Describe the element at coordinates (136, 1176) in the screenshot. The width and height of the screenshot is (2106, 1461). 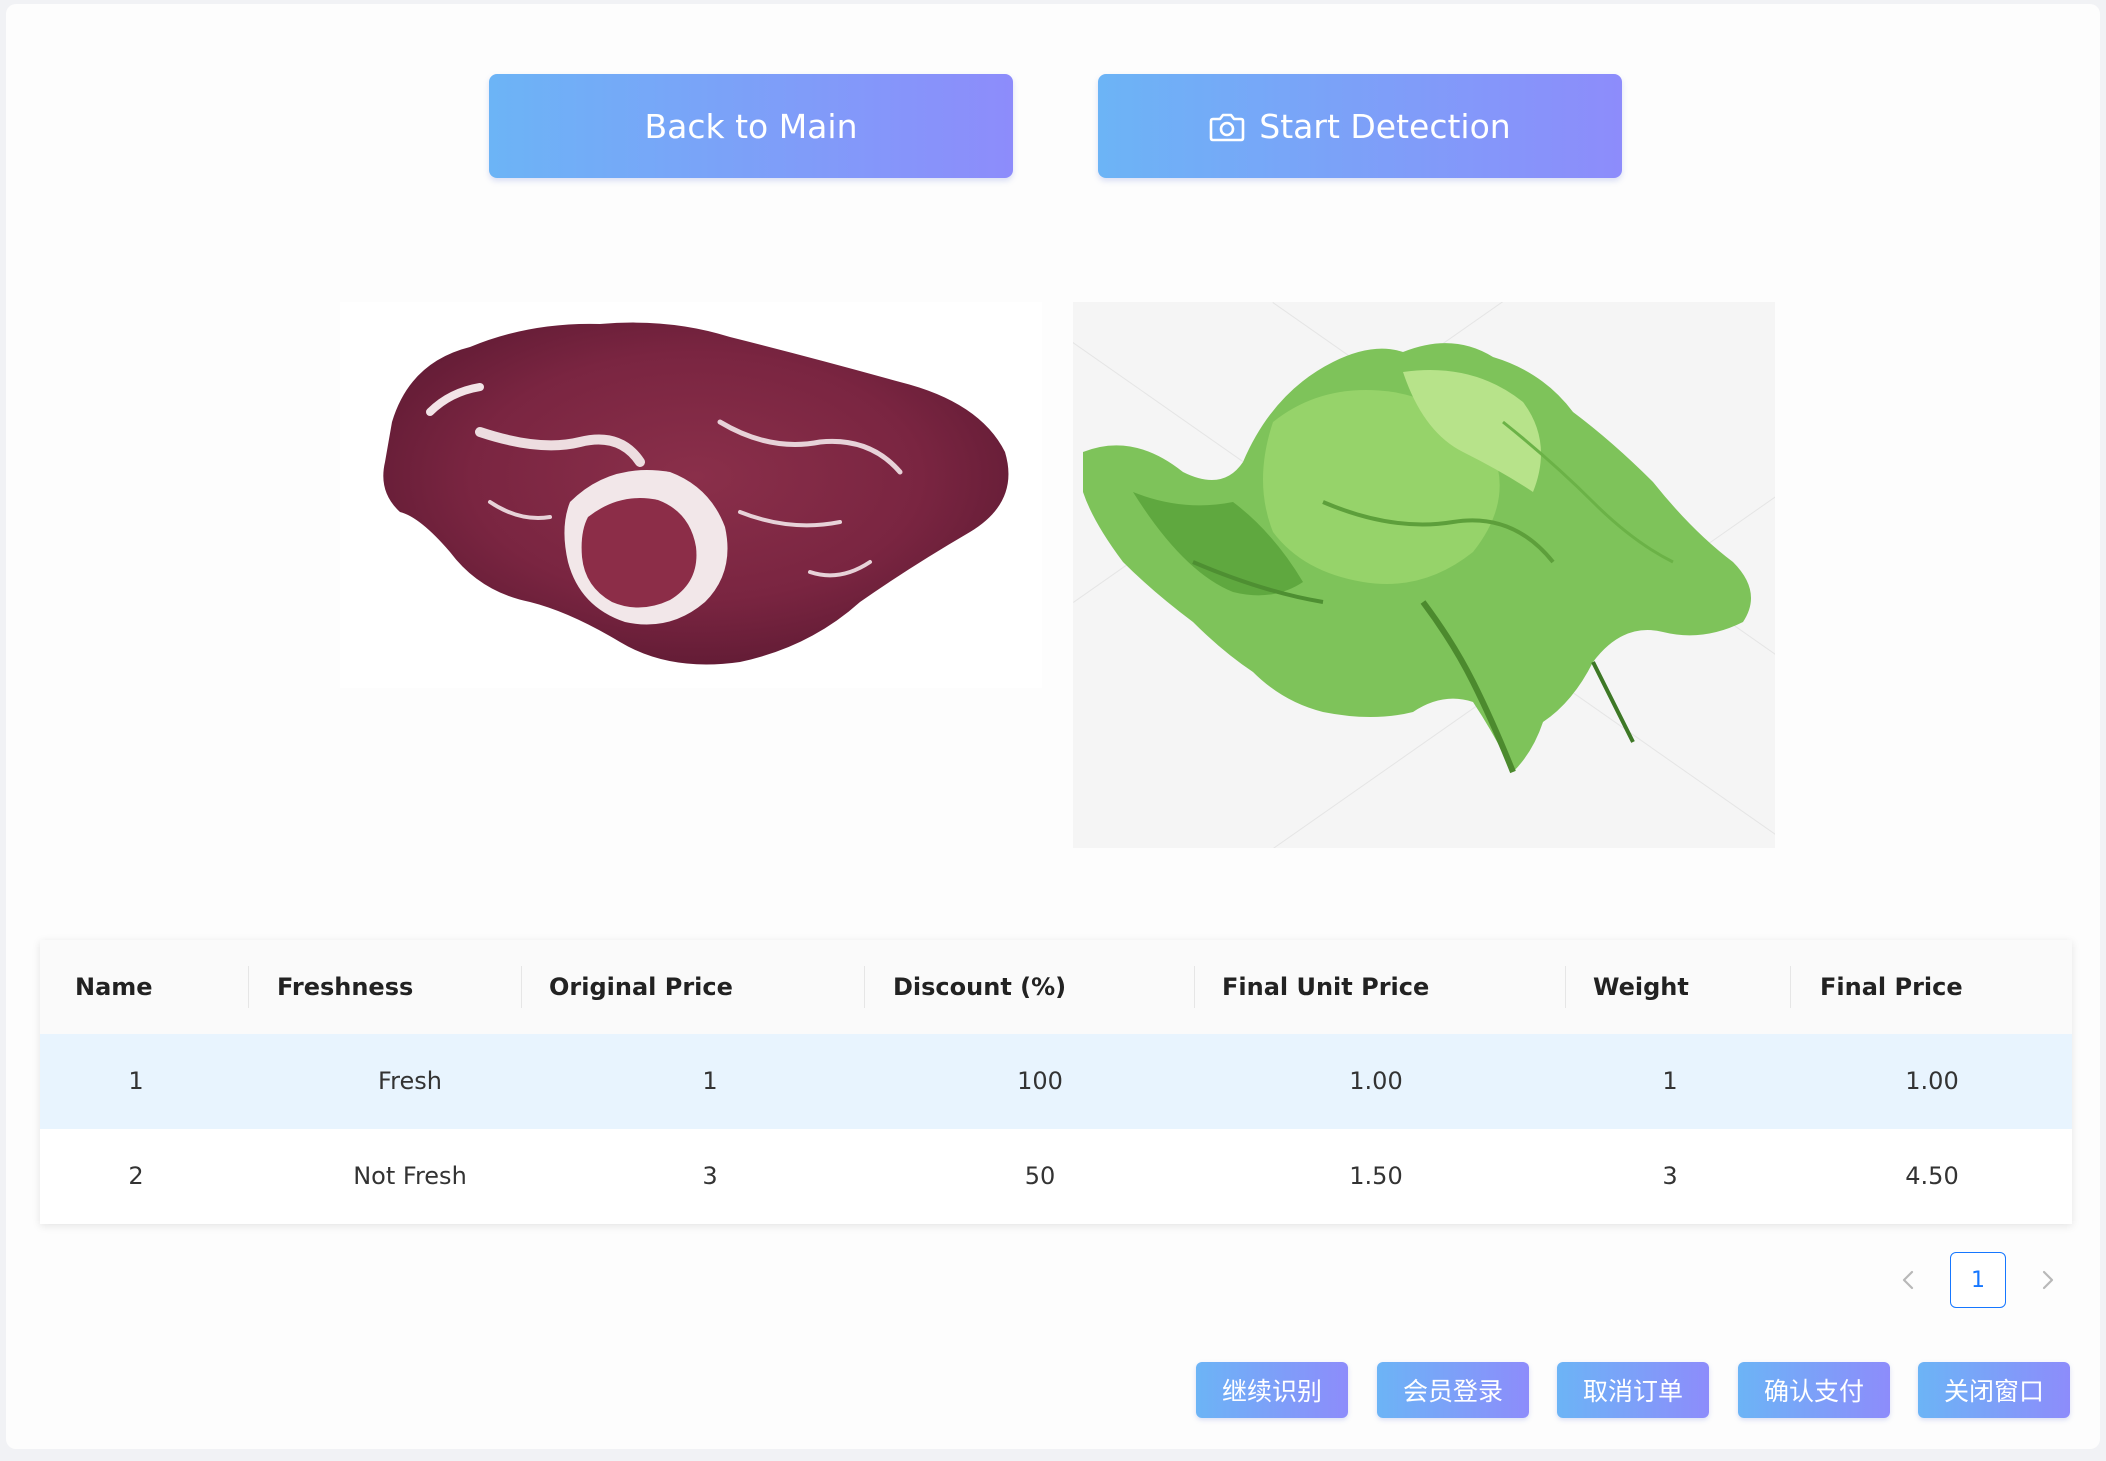
I see `cell-name: 2` at that location.